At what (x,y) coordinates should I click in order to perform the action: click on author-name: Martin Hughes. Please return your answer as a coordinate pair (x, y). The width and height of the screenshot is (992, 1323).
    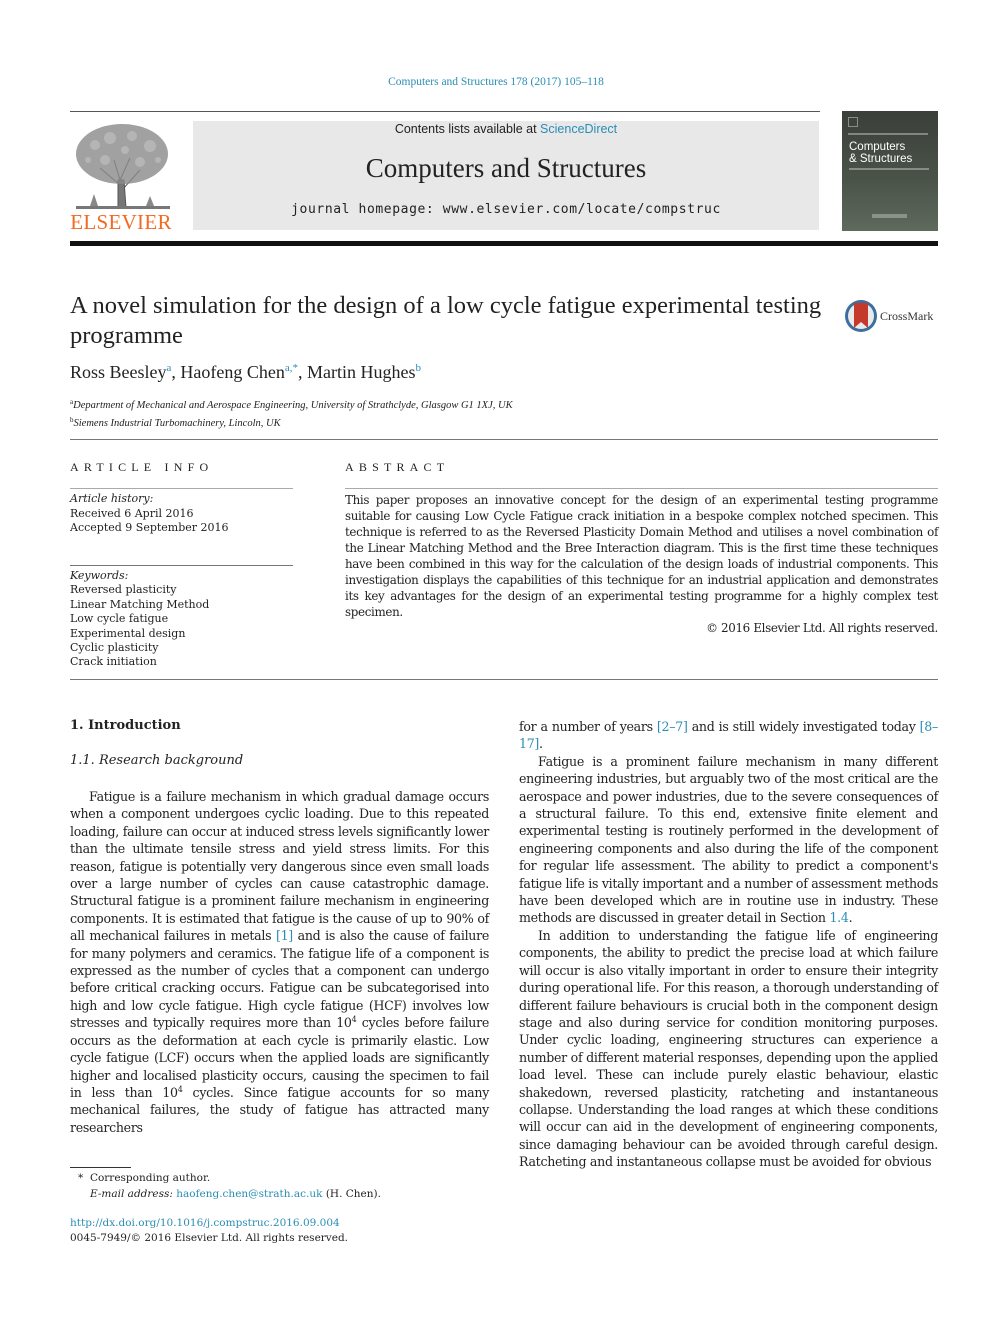
    Looking at the image, I should click on (361, 372).